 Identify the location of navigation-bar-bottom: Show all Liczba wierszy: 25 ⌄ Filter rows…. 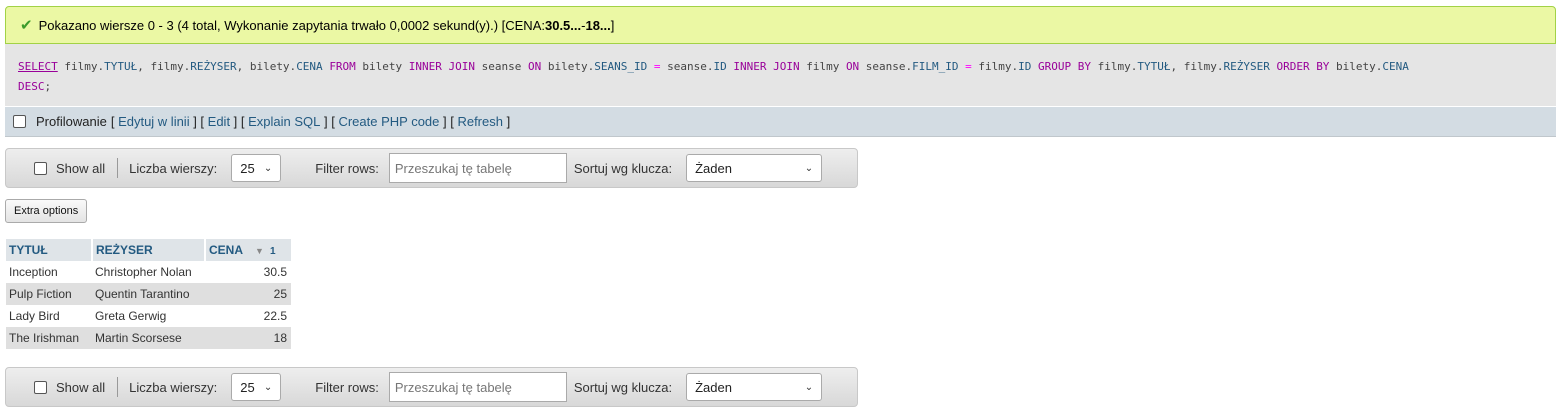
(431, 387).